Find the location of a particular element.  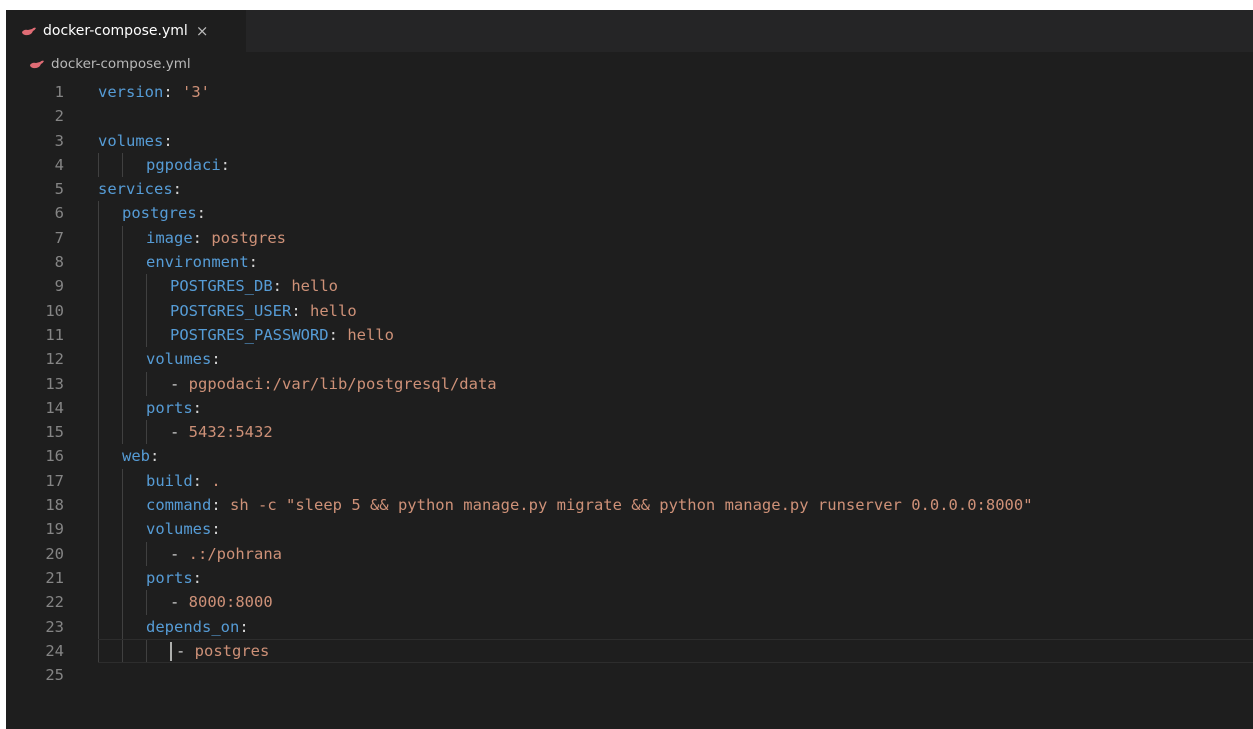

tab-bar: docker-compose.yml × is located at coordinates (629, 31).